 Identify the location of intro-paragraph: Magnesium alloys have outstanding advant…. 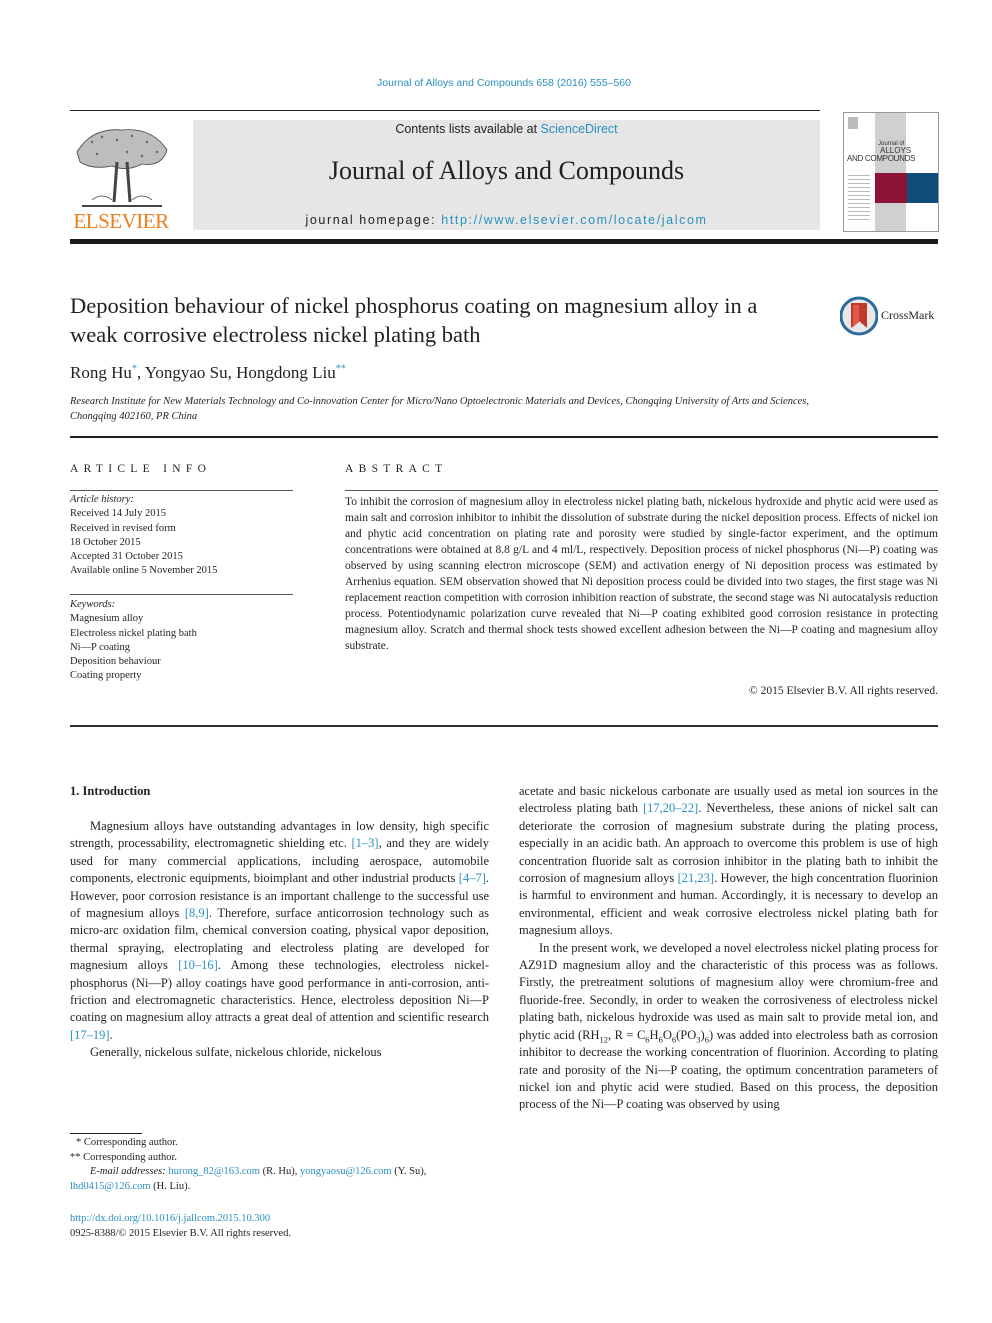
(279, 931).